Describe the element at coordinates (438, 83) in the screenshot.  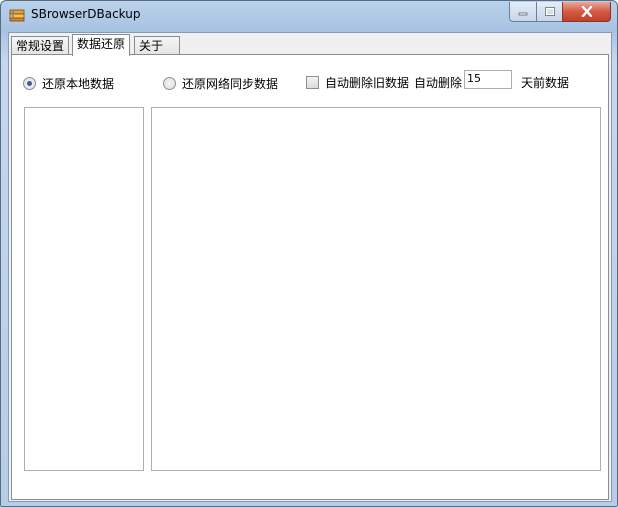
I see `auto-delete-prefix-label: 自动删除` at that location.